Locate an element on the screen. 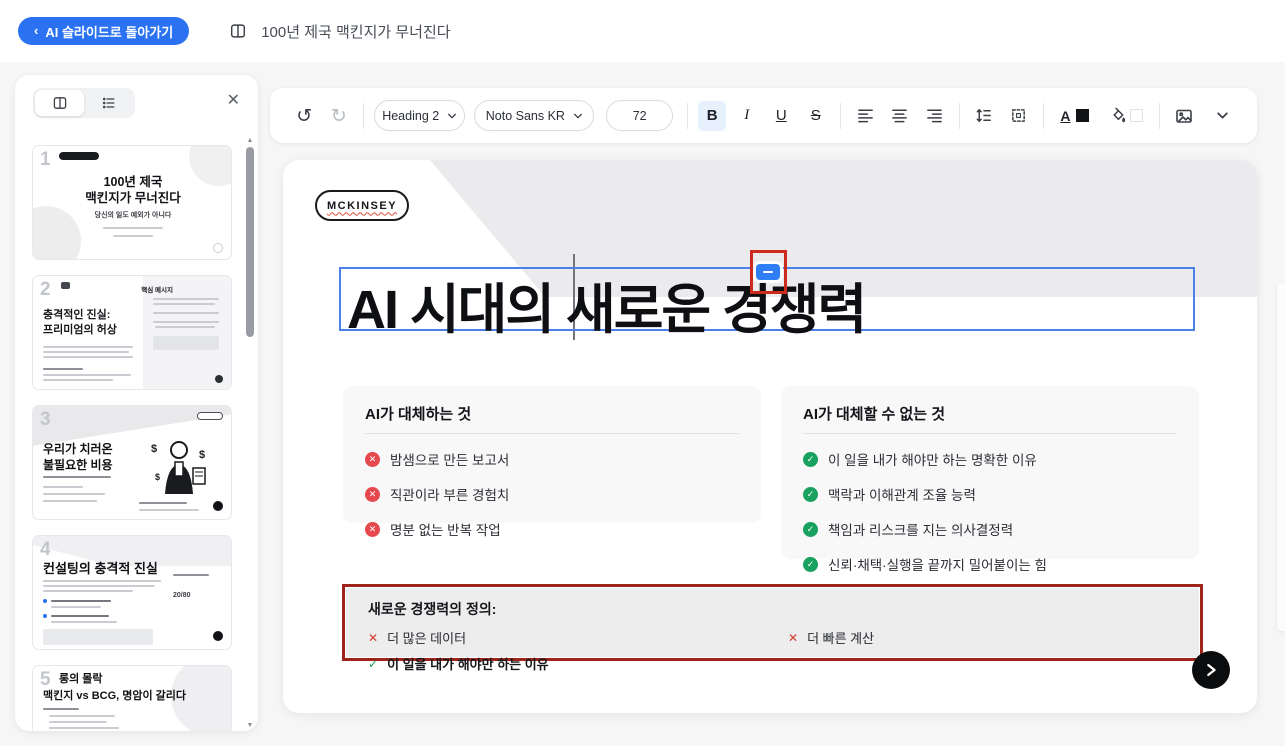 This screenshot has width=1285, height=746. slide-thumbnail-1: 1 100년 제국 맥킨지가 무너진다 당신의 일도 예외가 아니다 is located at coordinates (132, 202).